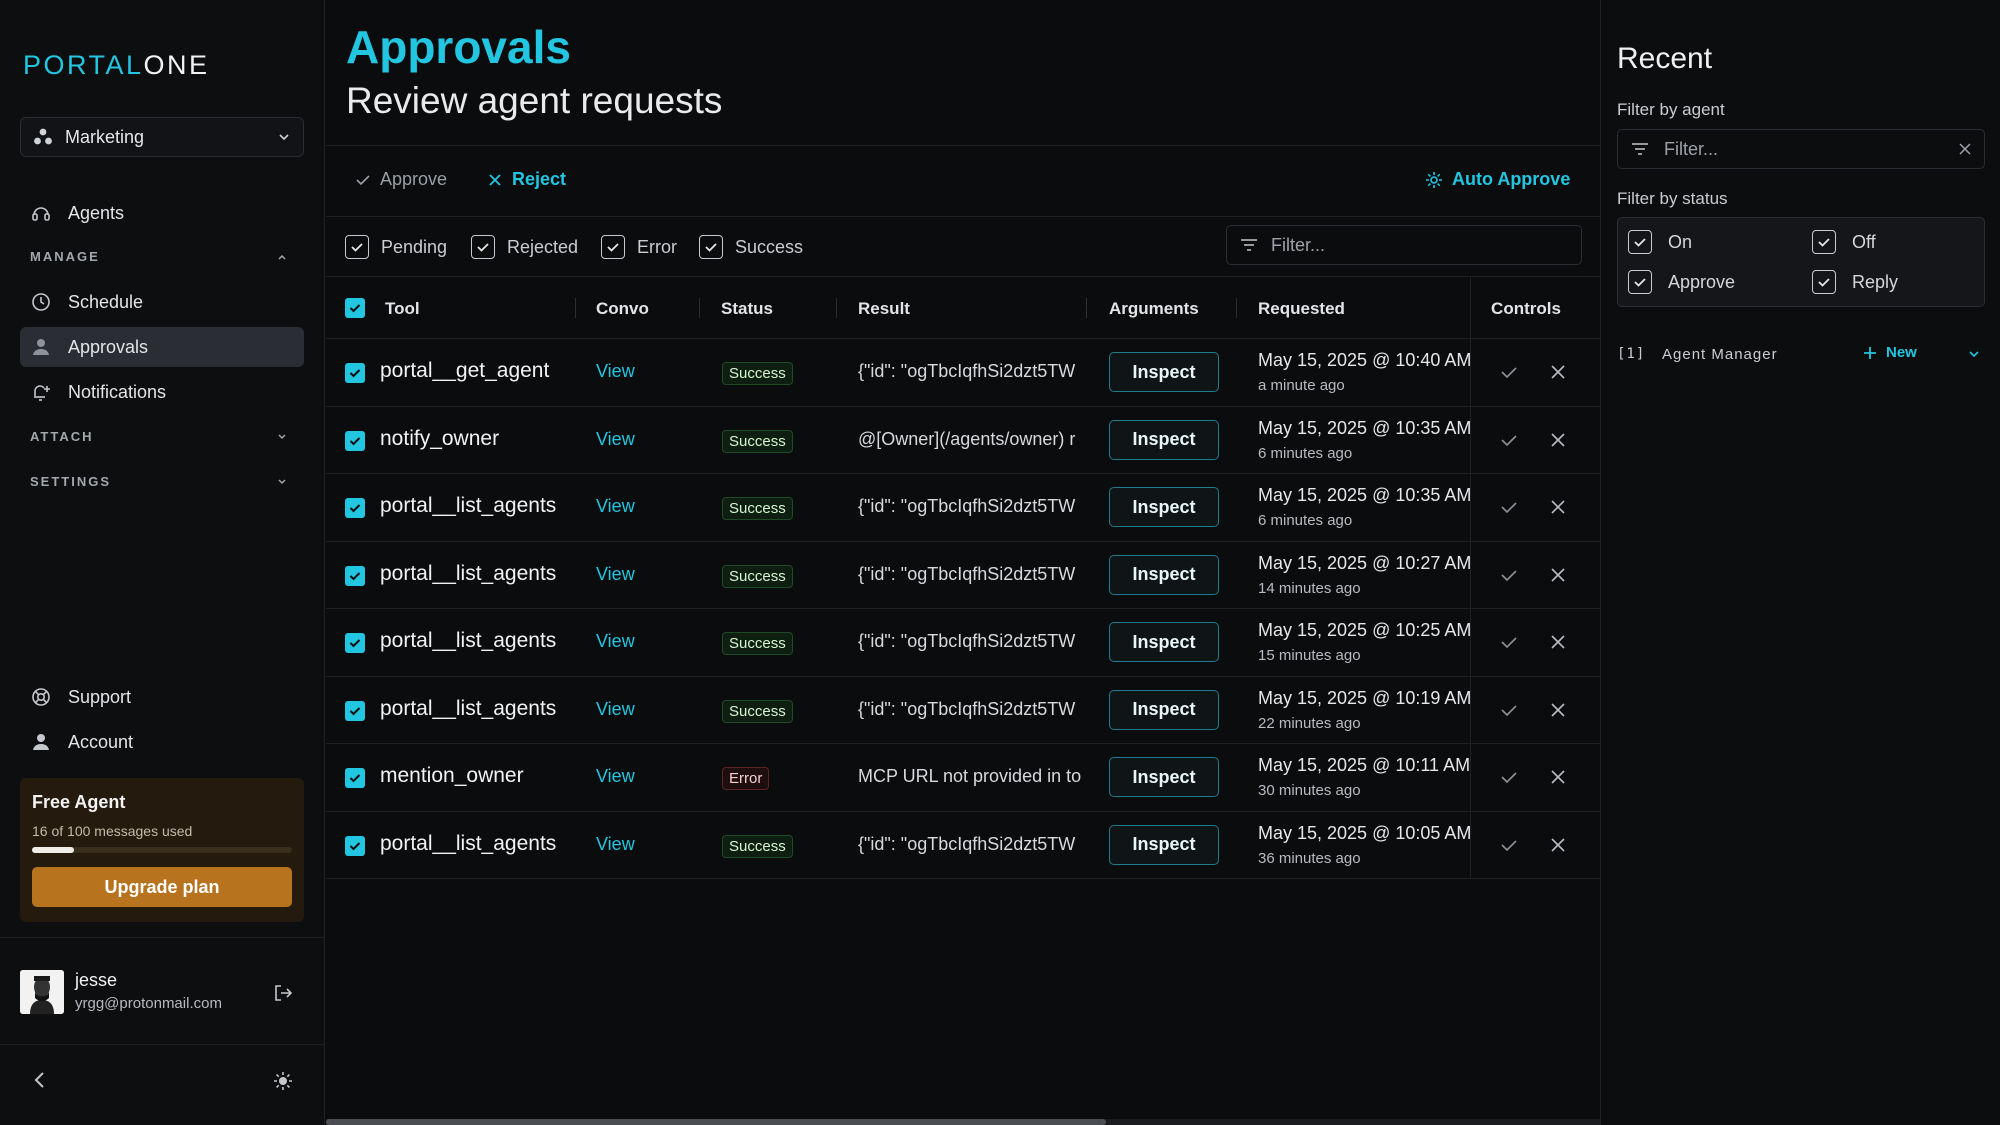  I want to click on nav-support: Support, so click(162, 697).